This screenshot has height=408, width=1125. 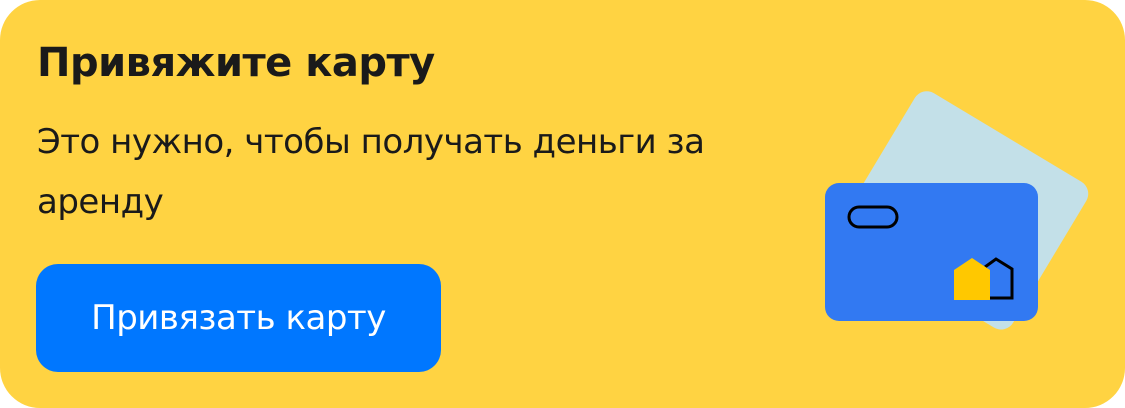 What do you see at coordinates (931, 252) in the screenshot?
I see `front-card` at bounding box center [931, 252].